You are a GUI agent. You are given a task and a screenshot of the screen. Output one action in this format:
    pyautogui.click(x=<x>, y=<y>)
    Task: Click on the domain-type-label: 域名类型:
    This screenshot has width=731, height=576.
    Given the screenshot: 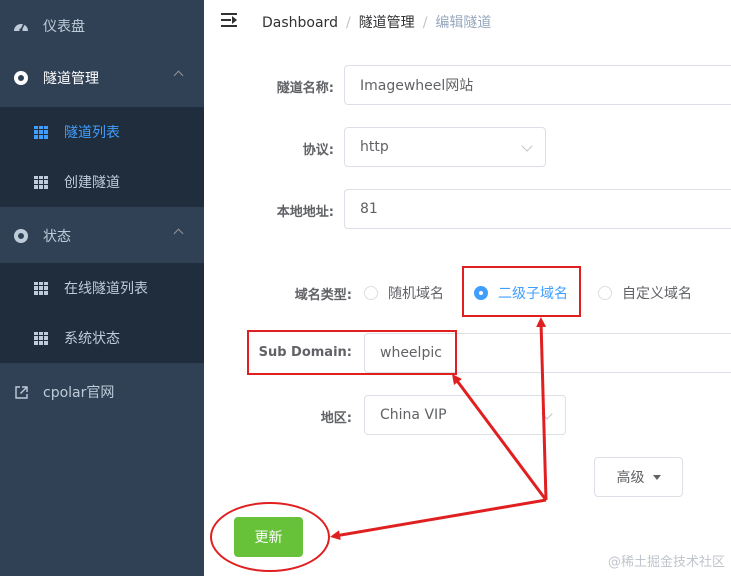 What is the action you would take?
    pyautogui.click(x=323, y=295)
    